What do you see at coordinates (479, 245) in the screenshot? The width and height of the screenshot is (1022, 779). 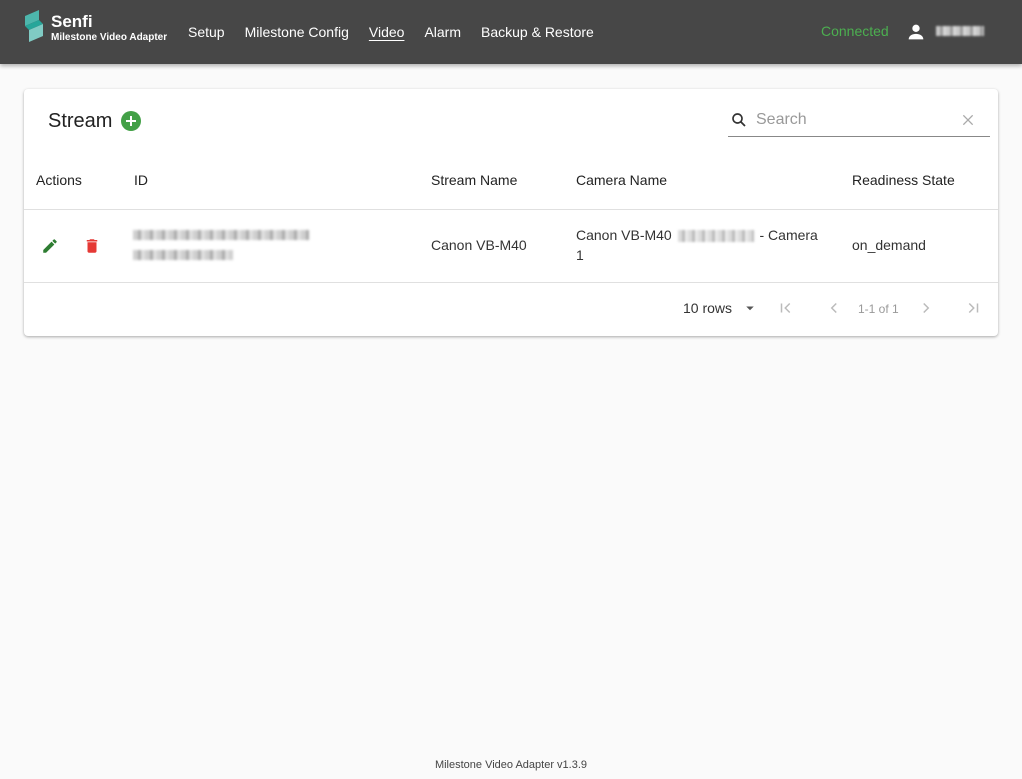 I see `stream-name-cell: Canon VB-M40` at bounding box center [479, 245].